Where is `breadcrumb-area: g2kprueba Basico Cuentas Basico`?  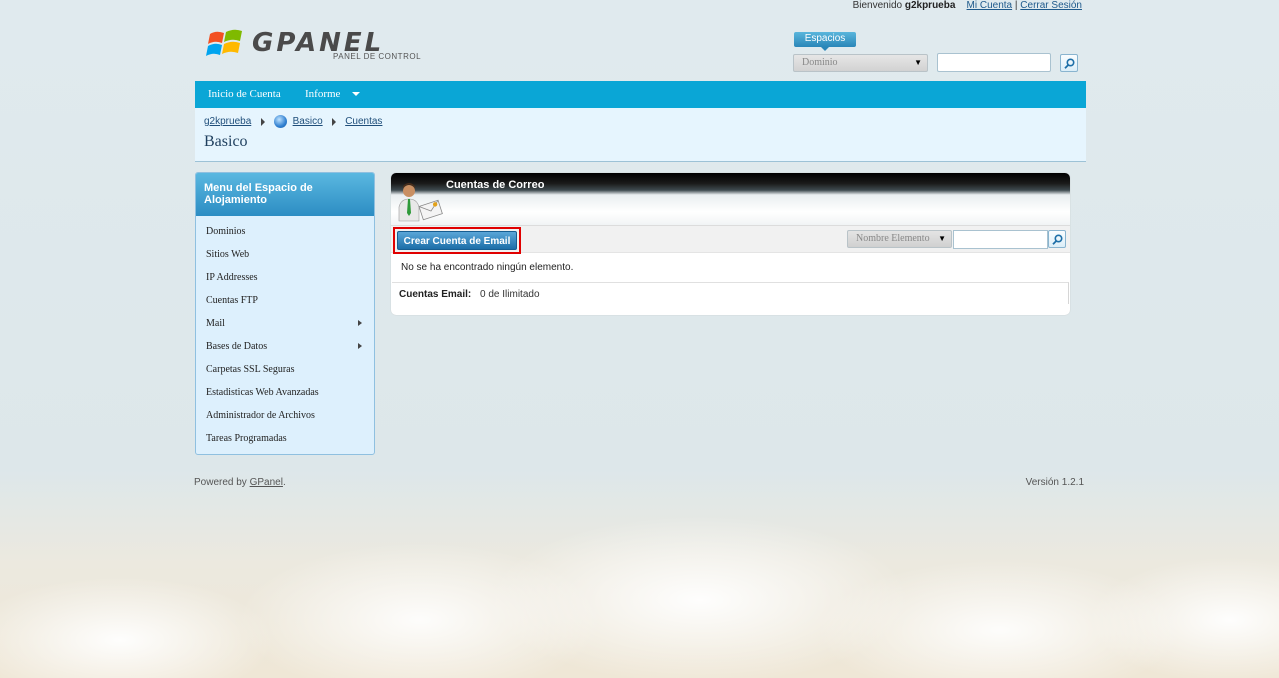
breadcrumb-area: g2kprueba Basico Cuentas Basico is located at coordinates (640, 135).